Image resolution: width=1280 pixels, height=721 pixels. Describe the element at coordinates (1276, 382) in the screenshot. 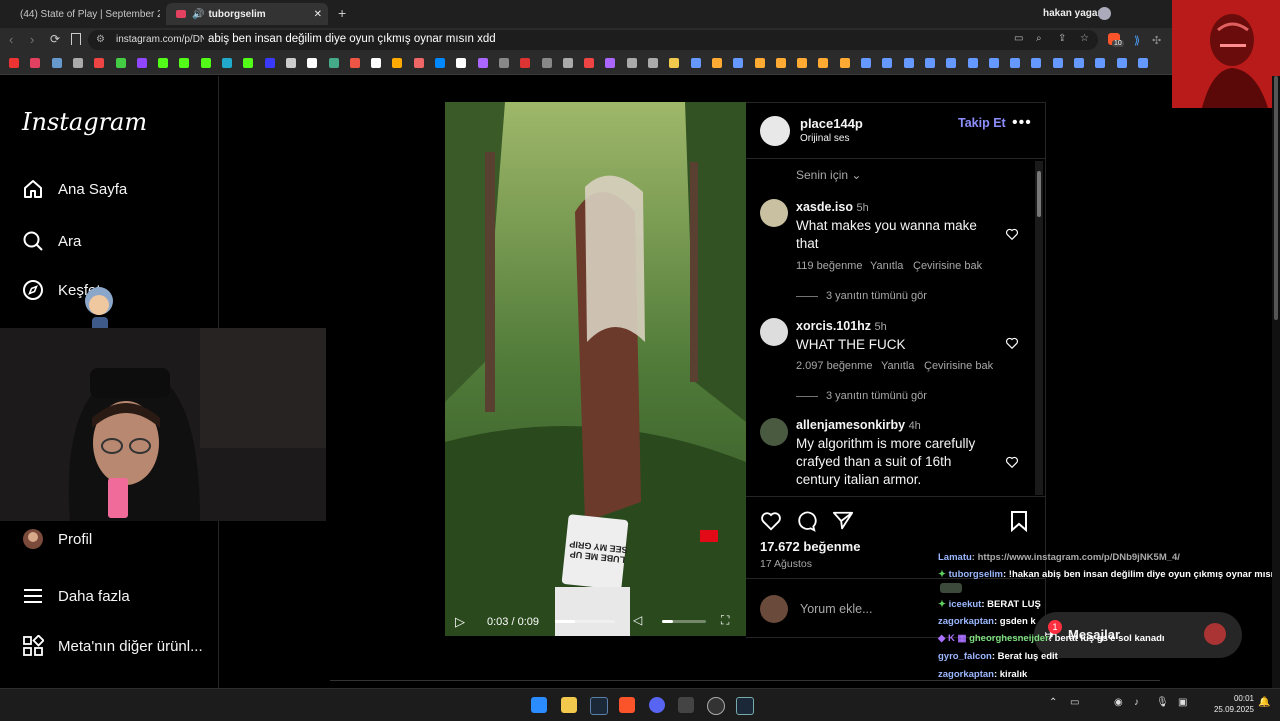

I see `page-scrollbar` at that location.